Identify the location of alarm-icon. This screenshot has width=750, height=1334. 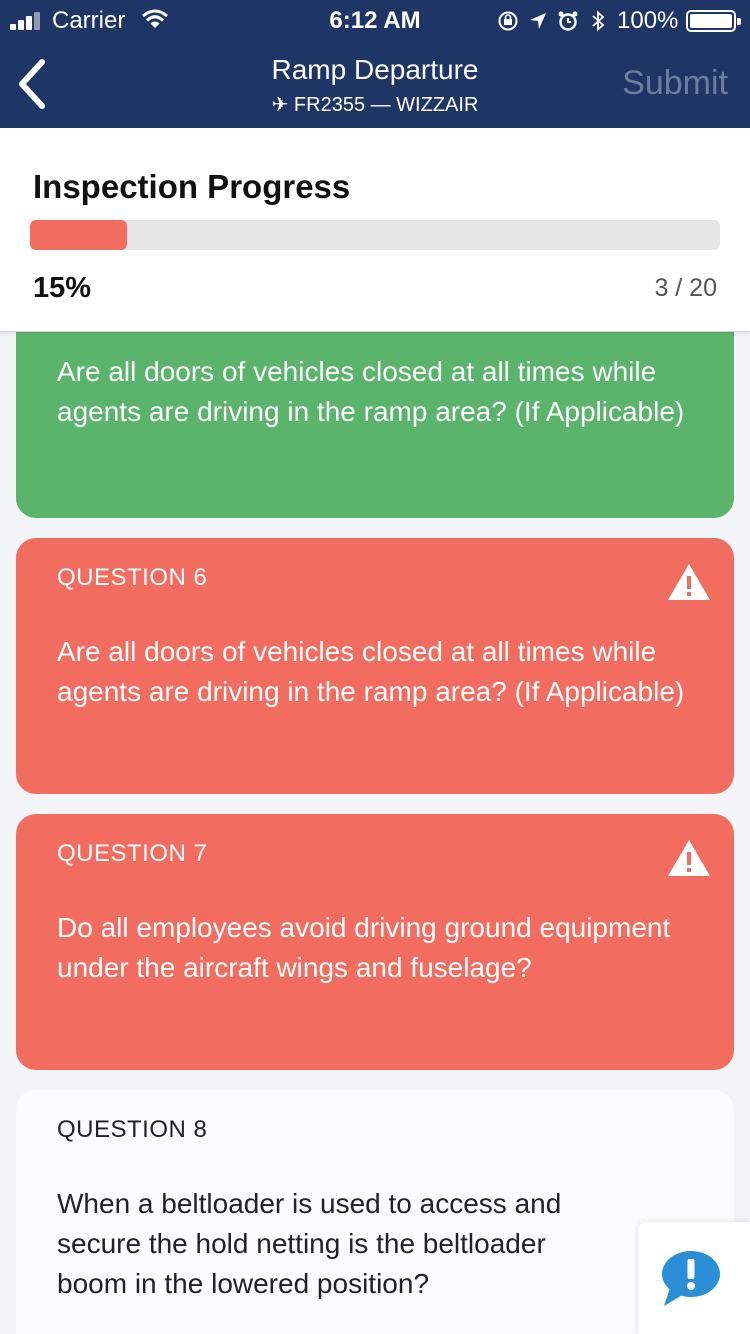
(568, 21).